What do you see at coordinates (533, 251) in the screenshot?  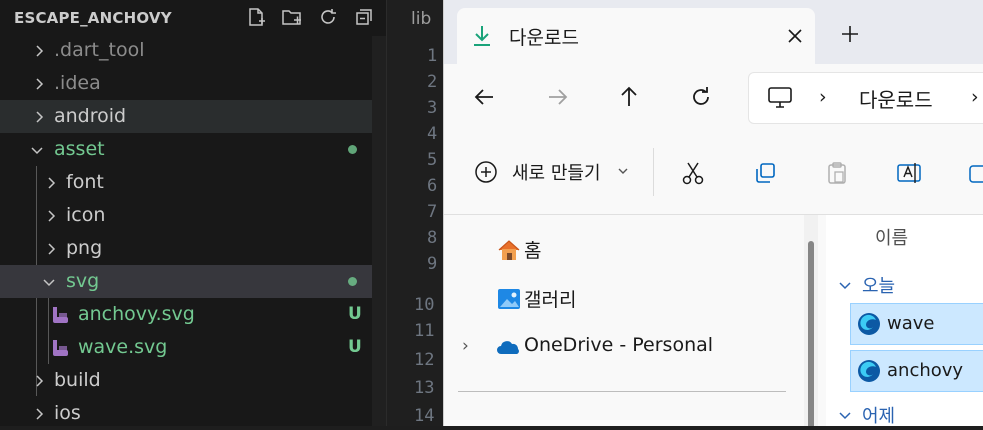 I see `nav-label: 홈` at bounding box center [533, 251].